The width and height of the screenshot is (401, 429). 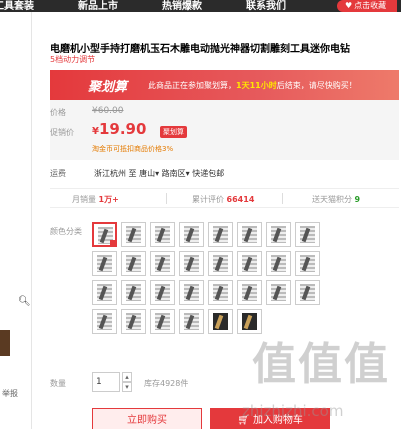 What do you see at coordinates (62, 132) in the screenshot?
I see `current-price-label: 促销价` at bounding box center [62, 132].